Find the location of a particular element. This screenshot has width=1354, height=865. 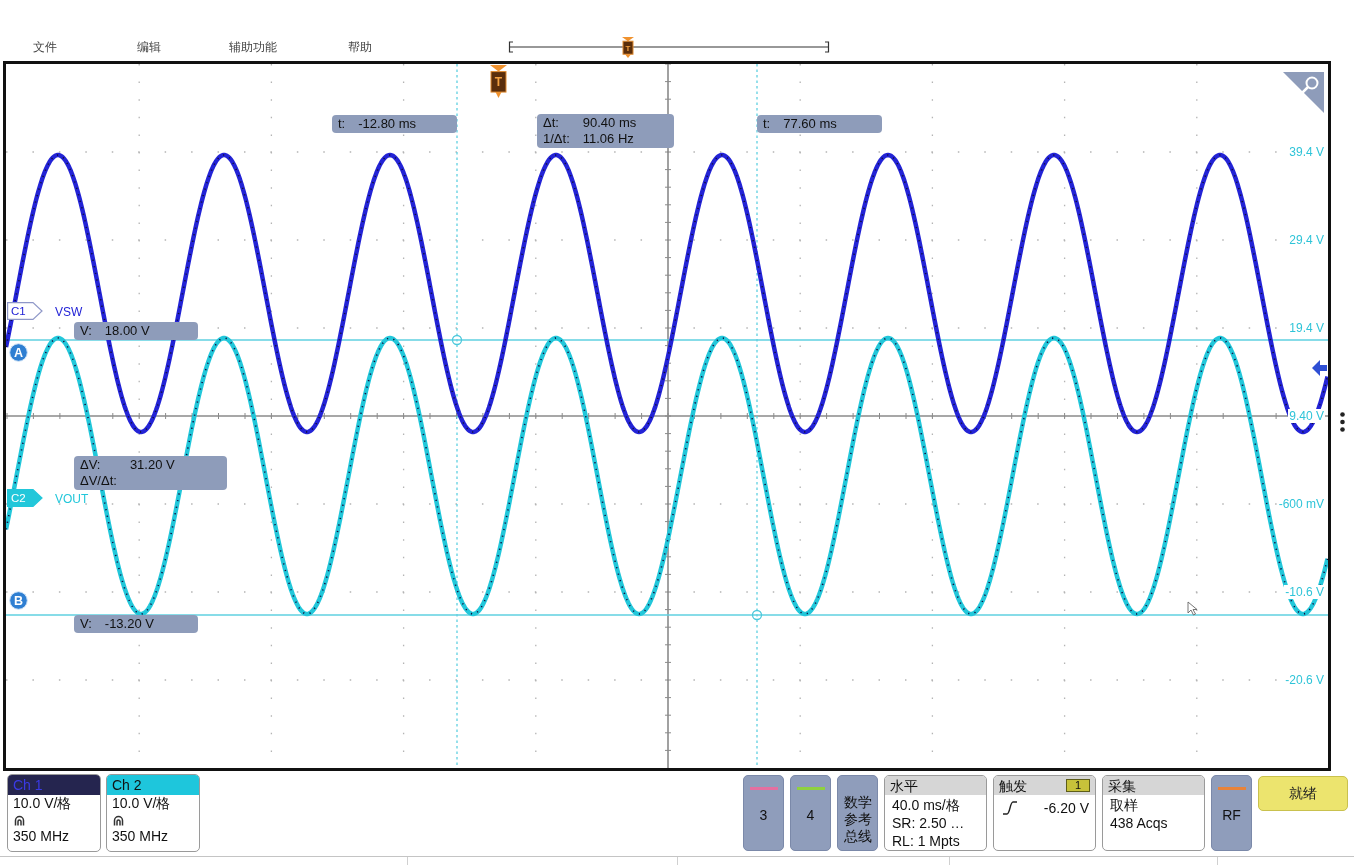

more-options-icon is located at coordinates (1342, 422).